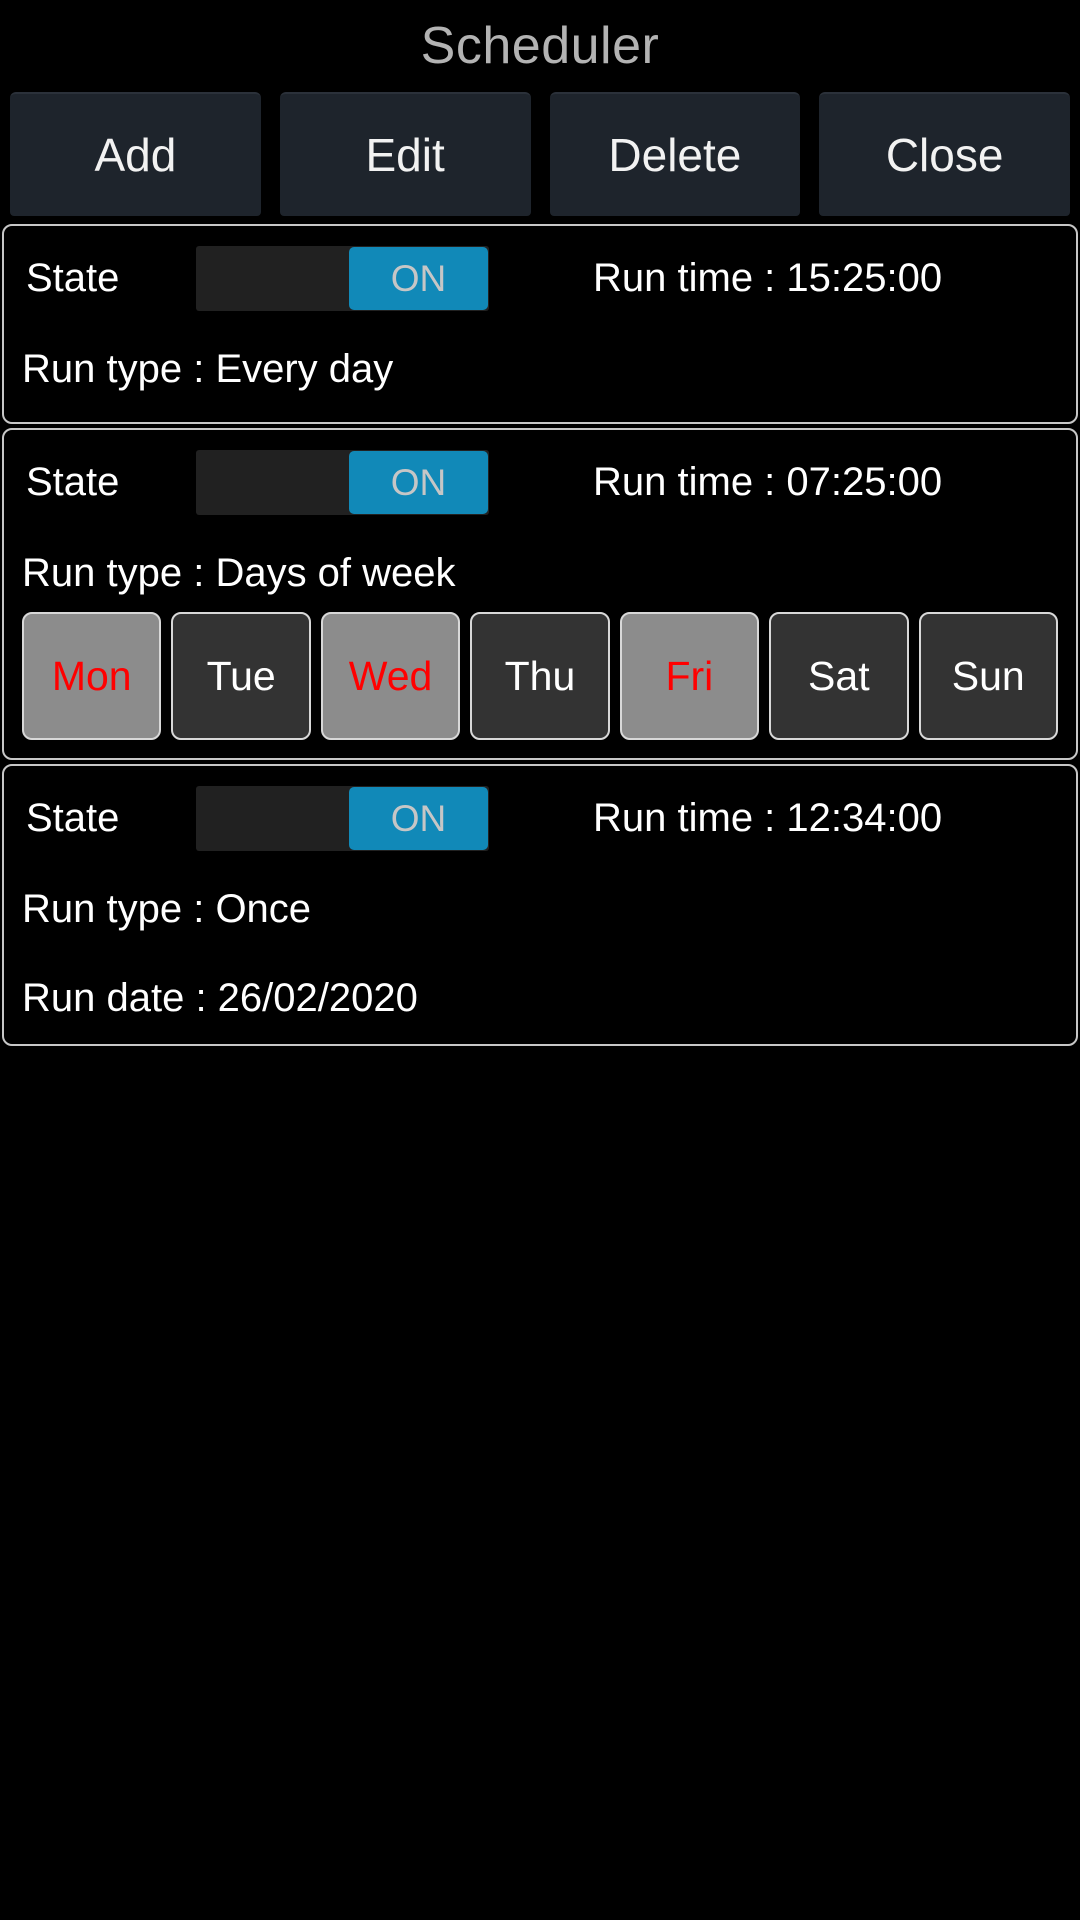 Image resolution: width=1080 pixels, height=1920 pixels. Describe the element at coordinates (768, 482) in the screenshot. I see `run-time-text: Run time : 07:25:00` at that location.